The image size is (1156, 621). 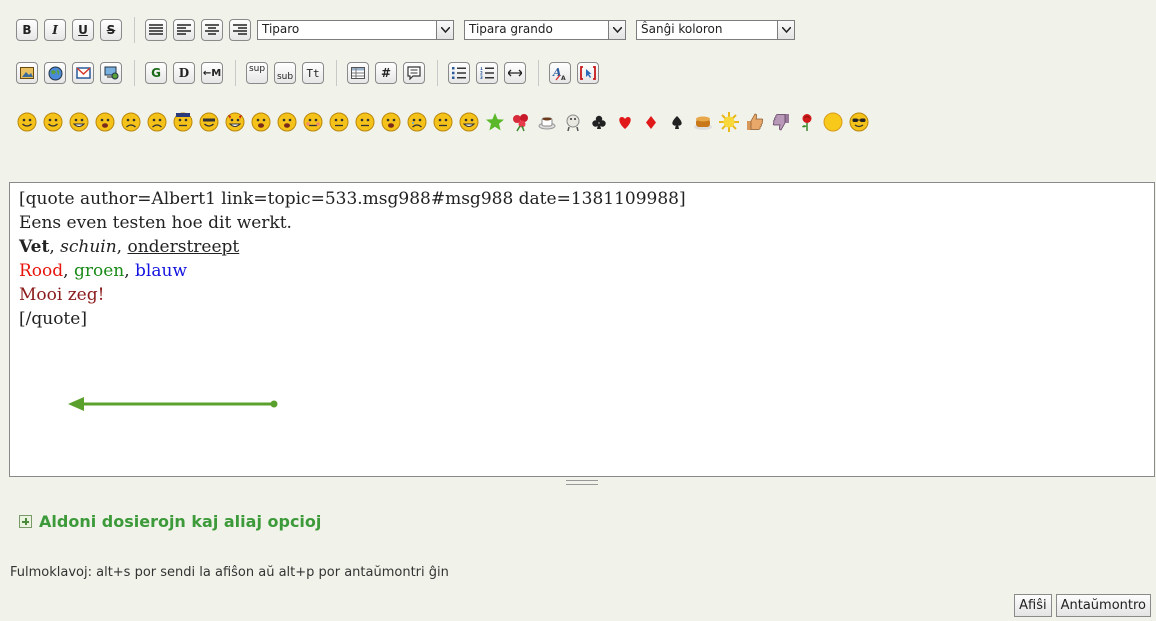 What do you see at coordinates (729, 122) in the screenshot?
I see `sun-smiley-icon` at bounding box center [729, 122].